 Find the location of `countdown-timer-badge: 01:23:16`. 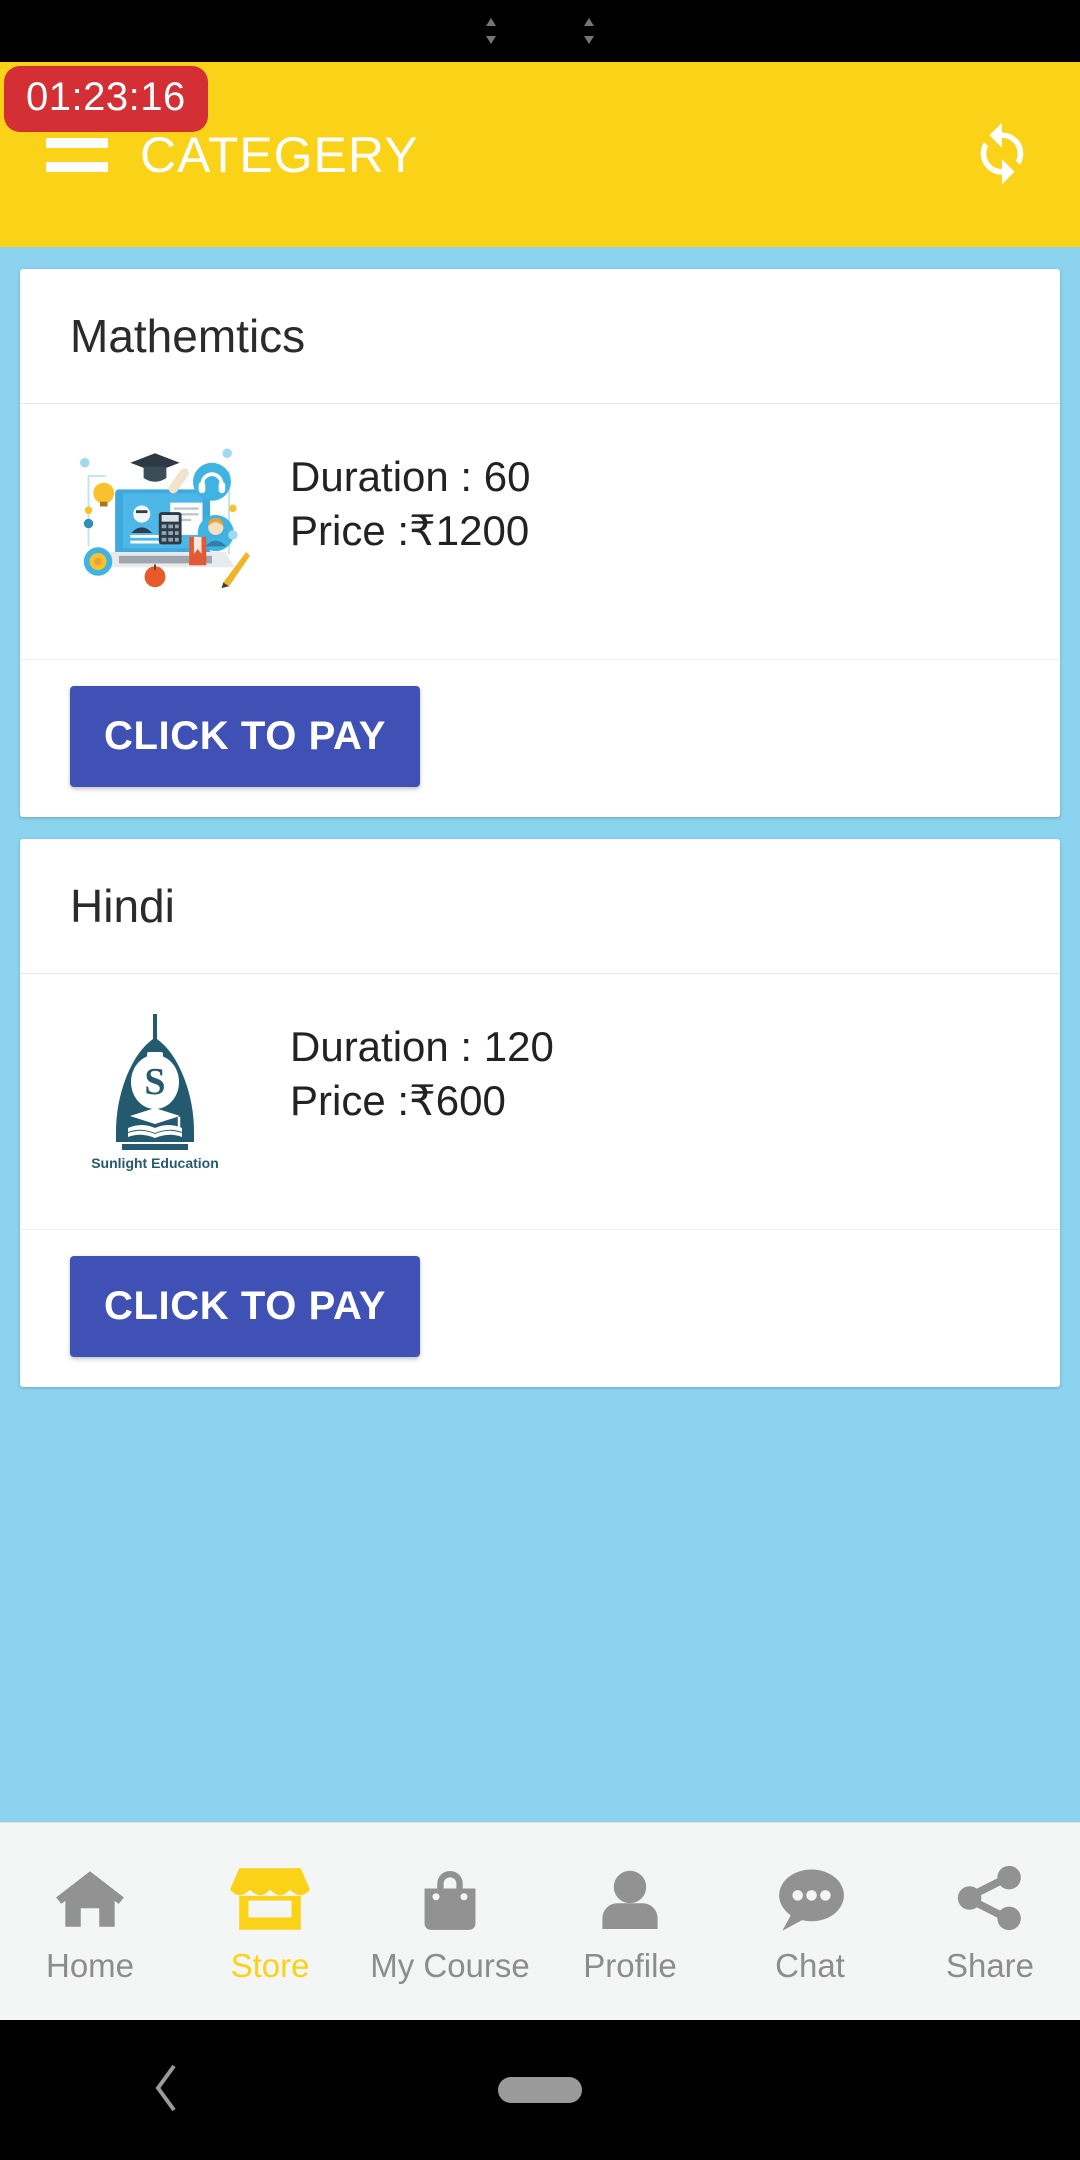

countdown-timer-badge: 01:23:16 is located at coordinates (106, 99).